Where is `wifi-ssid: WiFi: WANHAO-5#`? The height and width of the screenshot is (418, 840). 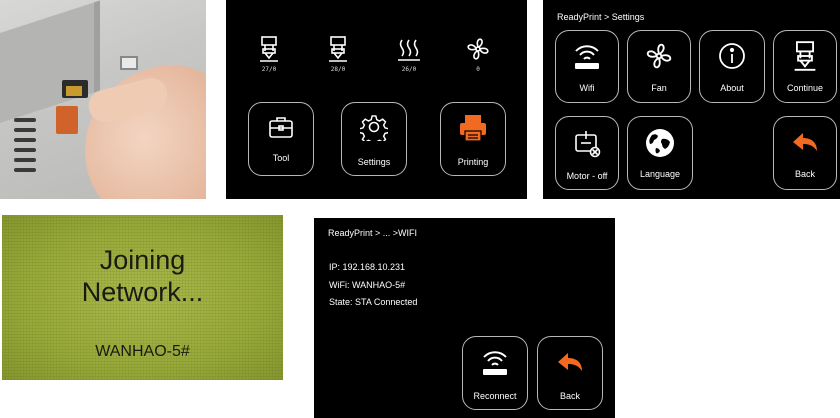 wifi-ssid: WiFi: WANHAO-5# is located at coordinates (367, 285).